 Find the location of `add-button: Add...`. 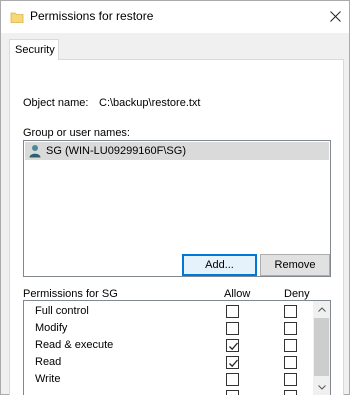

add-button: Add... is located at coordinates (219, 265).